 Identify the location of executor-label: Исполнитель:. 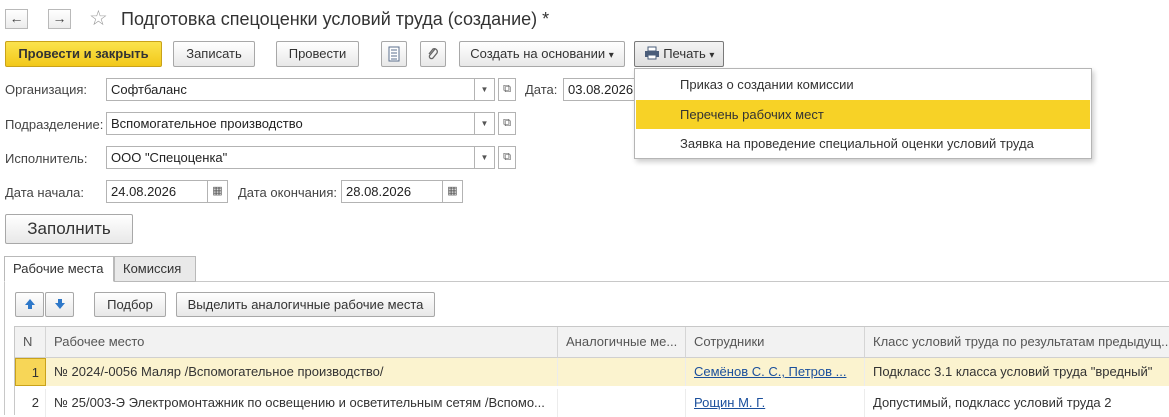
(46, 158).